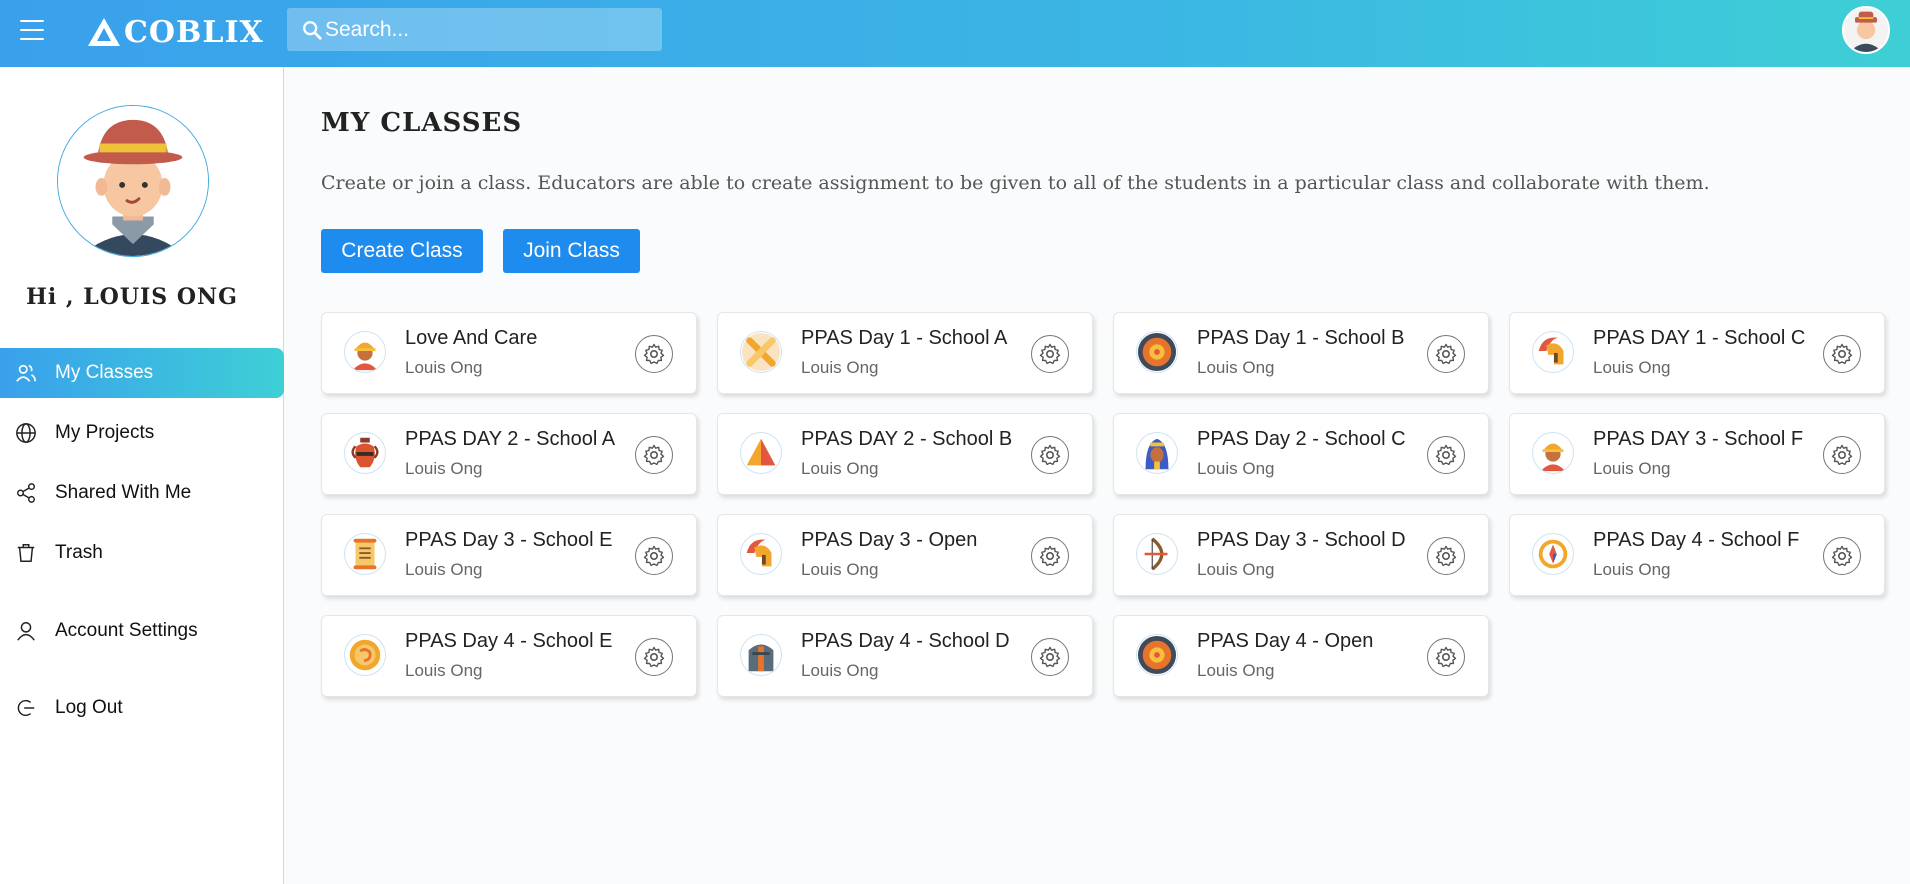  I want to click on class-title: PPAS Day 1 - School A, so click(904, 338).